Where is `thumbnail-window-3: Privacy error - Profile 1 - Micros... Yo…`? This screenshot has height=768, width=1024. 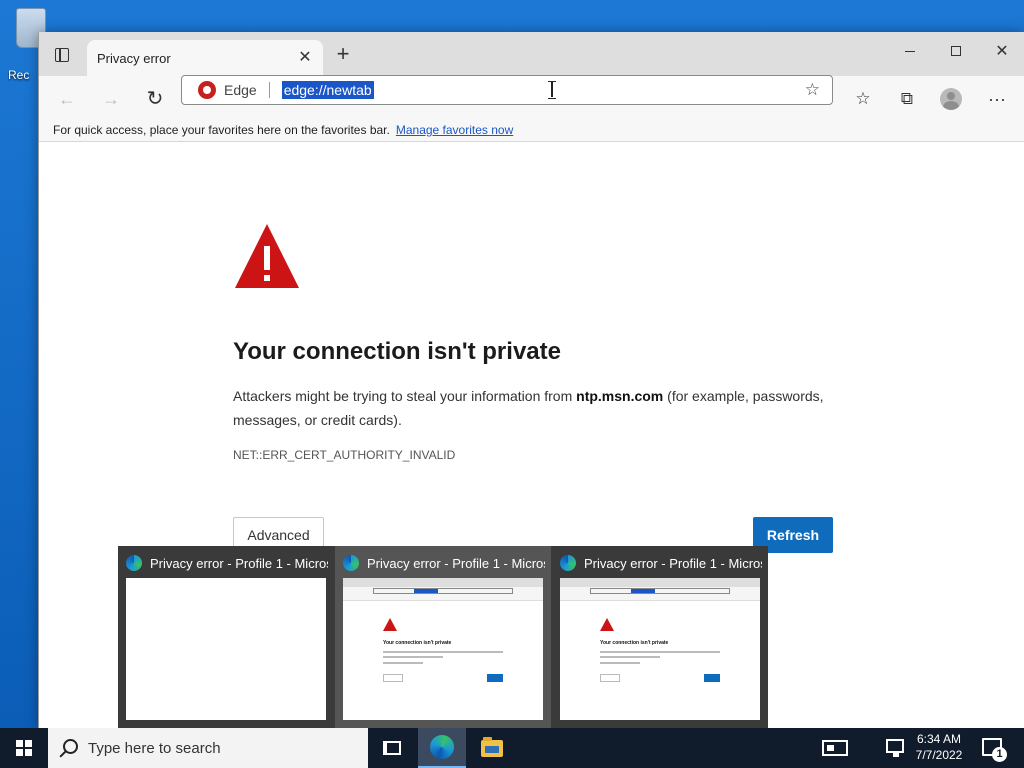
thumbnail-window-3: Privacy error - Profile 1 - Micros... Yo… is located at coordinates (660, 637).